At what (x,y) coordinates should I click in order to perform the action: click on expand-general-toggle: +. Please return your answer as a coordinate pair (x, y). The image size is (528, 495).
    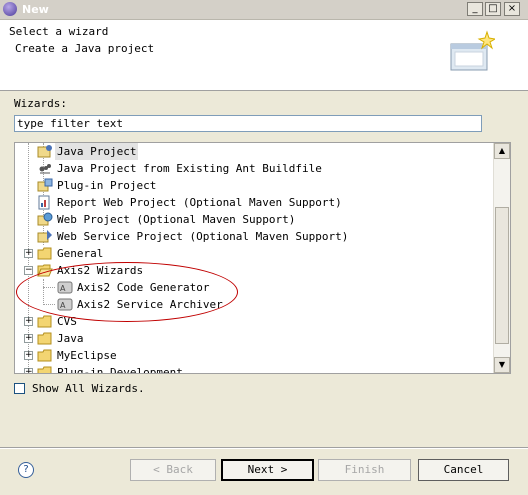
    Looking at the image, I should click on (28, 253).